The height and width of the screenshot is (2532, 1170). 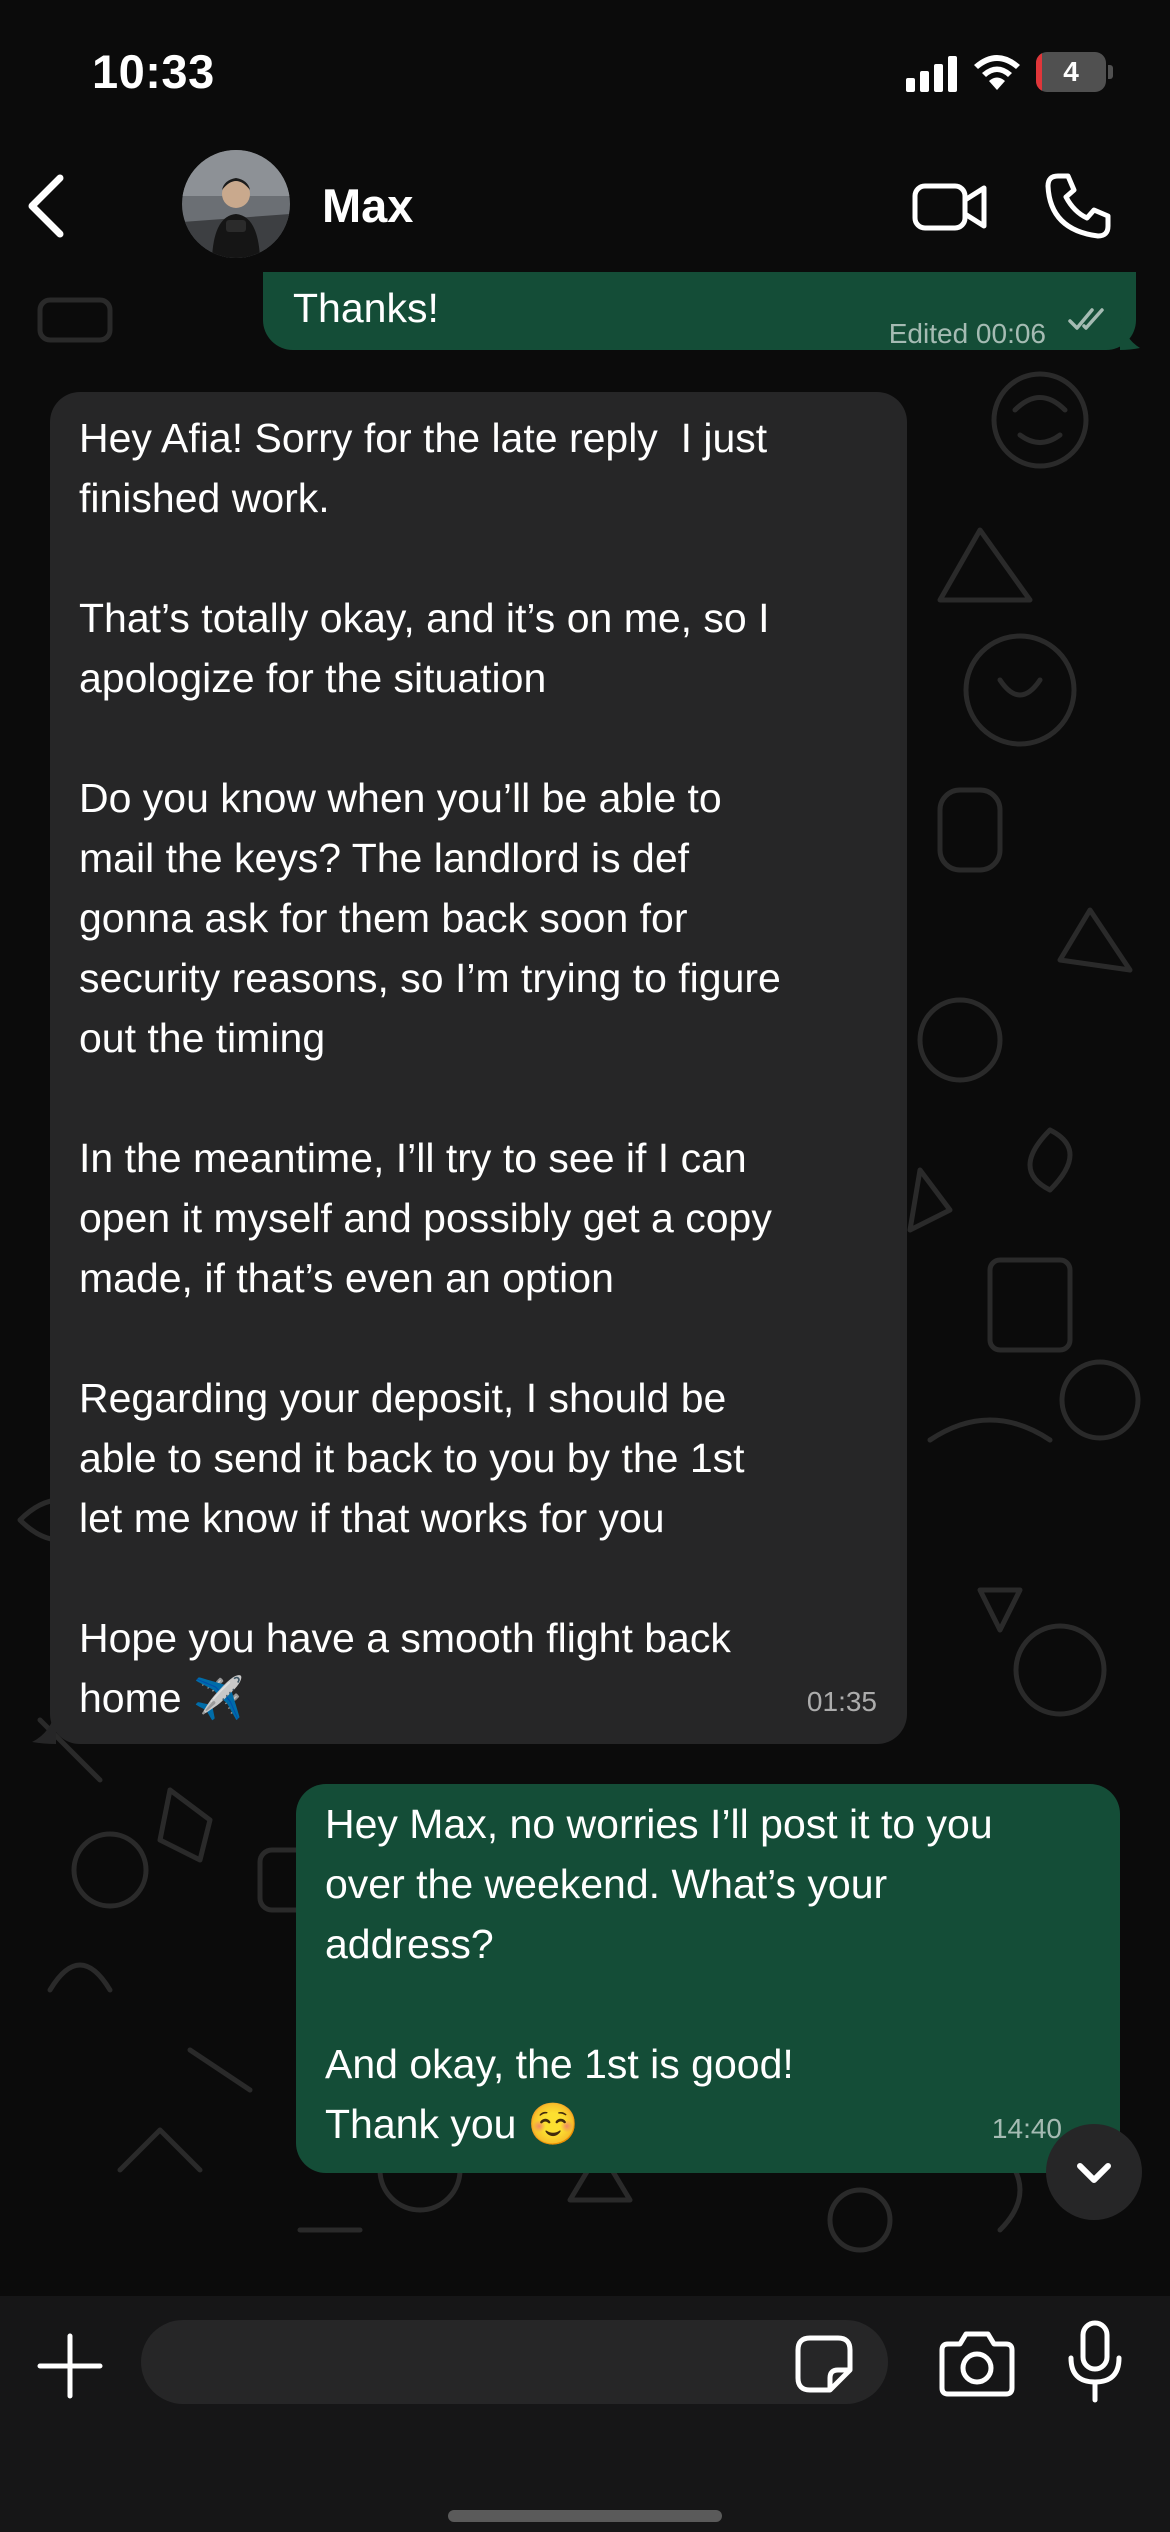 What do you see at coordinates (236, 204) in the screenshot?
I see `avatar` at bounding box center [236, 204].